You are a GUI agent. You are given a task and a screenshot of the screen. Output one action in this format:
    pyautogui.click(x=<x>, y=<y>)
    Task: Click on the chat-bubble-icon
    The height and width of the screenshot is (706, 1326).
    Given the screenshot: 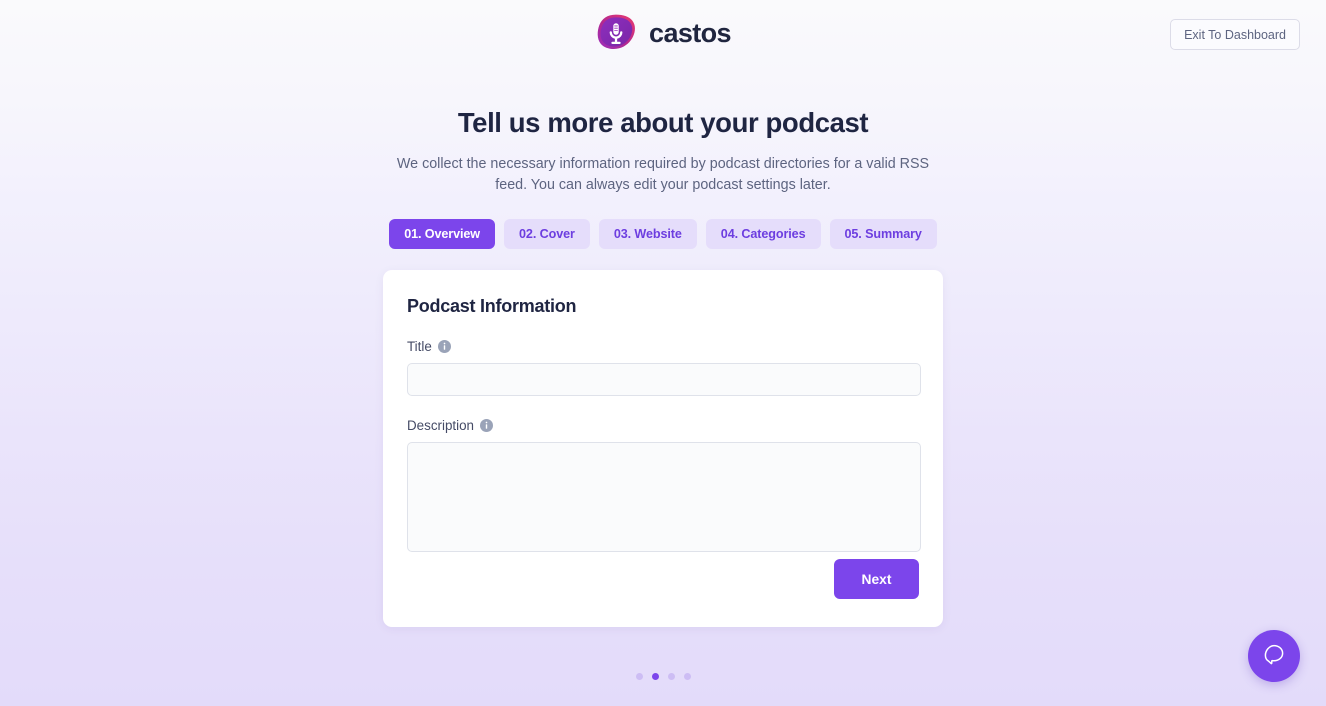 What is the action you would take?
    pyautogui.click(x=1274, y=656)
    